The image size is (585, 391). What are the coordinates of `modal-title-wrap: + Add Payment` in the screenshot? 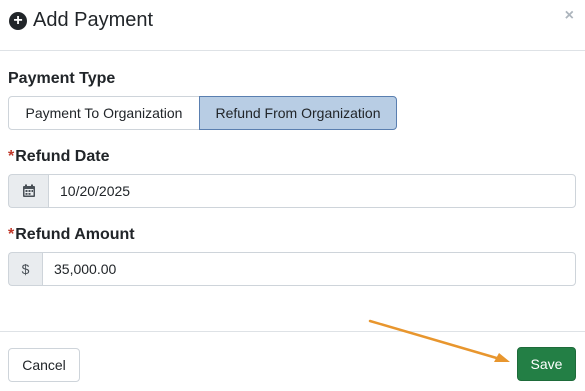 It's located at (81, 20).